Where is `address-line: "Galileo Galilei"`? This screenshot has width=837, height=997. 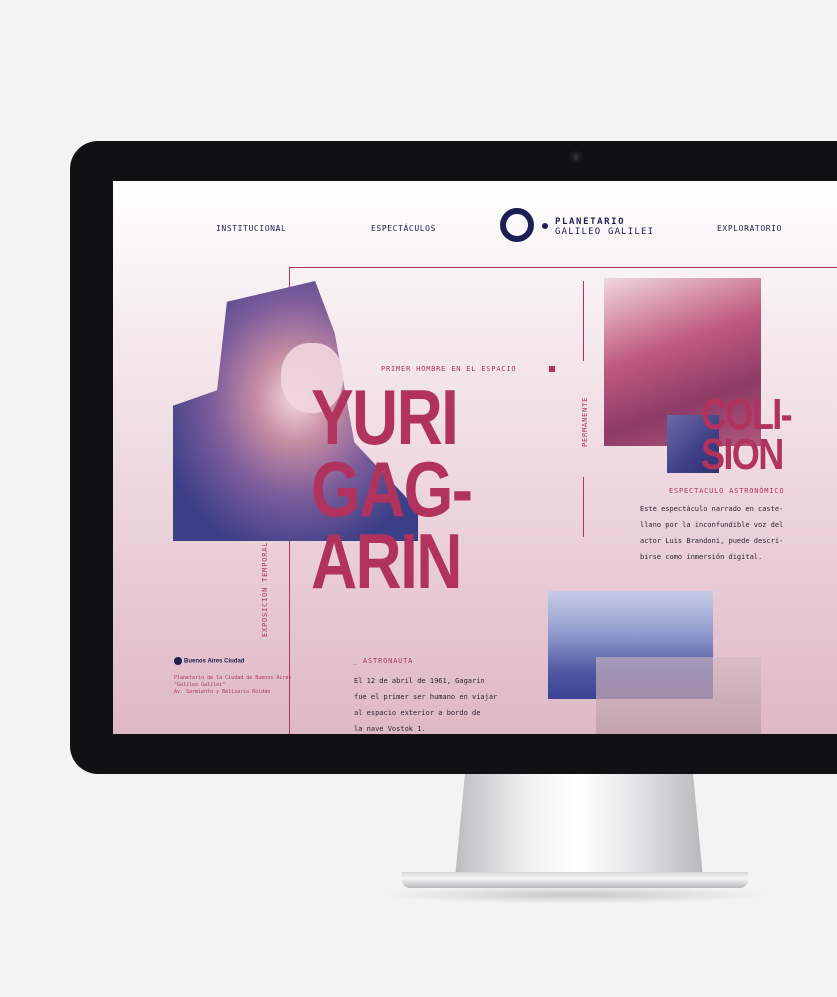 address-line: "Galileo Galilei" is located at coordinates (200, 685).